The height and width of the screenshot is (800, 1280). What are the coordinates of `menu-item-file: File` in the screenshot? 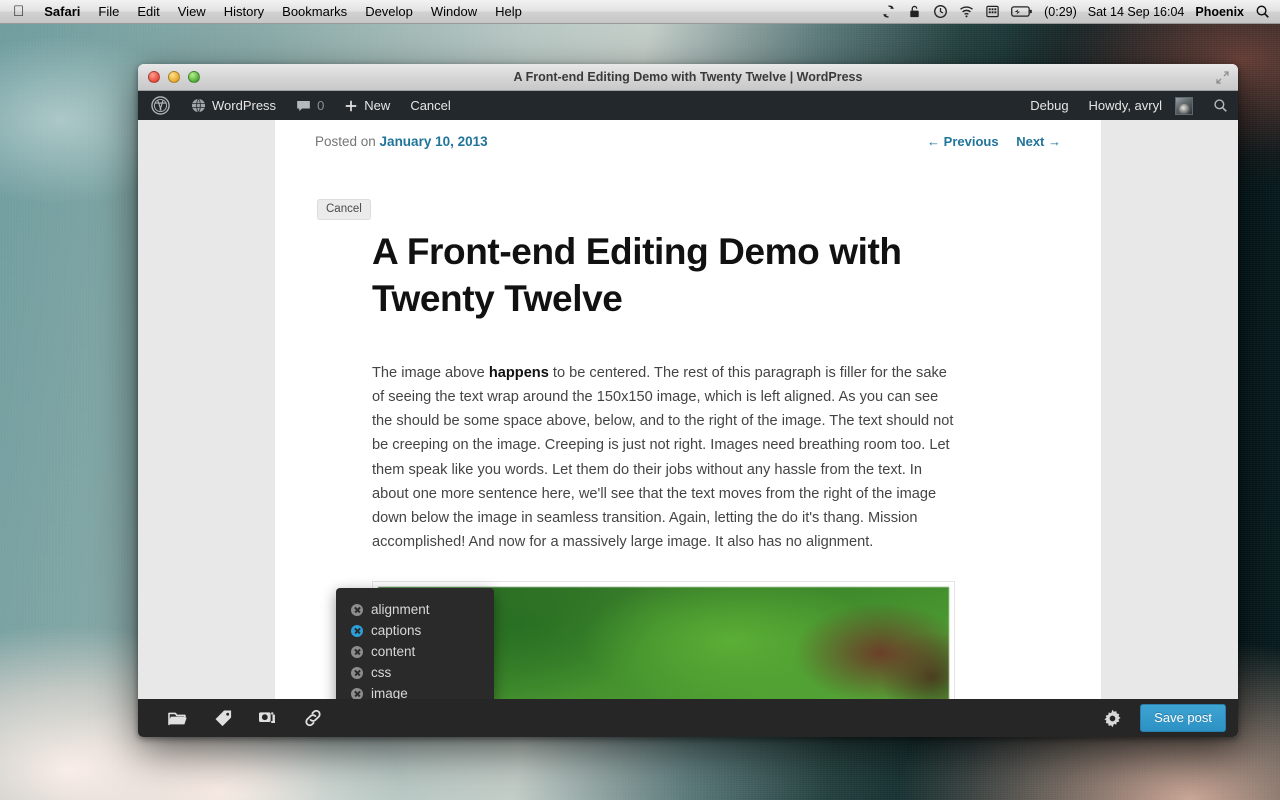 It's located at (108, 11).